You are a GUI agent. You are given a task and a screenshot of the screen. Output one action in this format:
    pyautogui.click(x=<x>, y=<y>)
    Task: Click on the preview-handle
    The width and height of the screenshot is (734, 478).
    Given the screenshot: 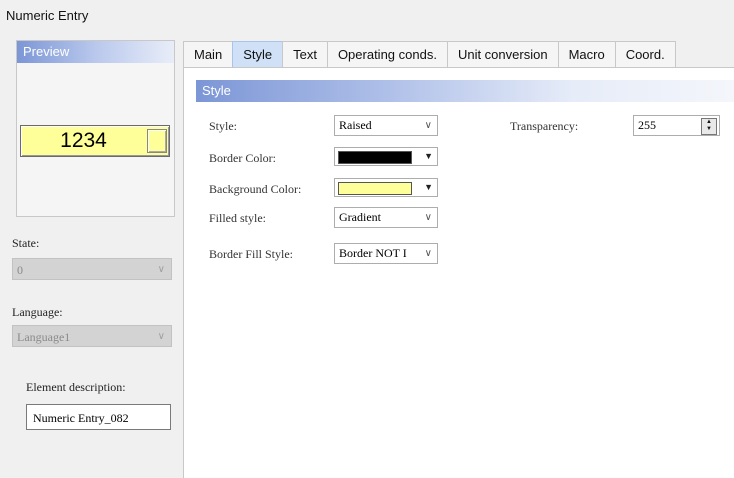 What is the action you would take?
    pyautogui.click(x=157, y=141)
    